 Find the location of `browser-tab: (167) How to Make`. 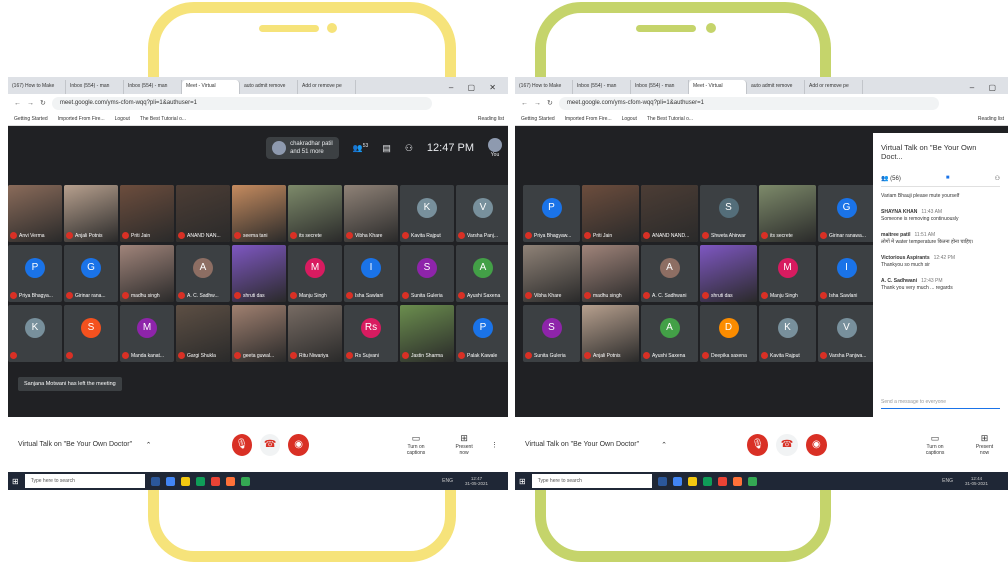

browser-tab: (167) How to Make is located at coordinates (544, 87).